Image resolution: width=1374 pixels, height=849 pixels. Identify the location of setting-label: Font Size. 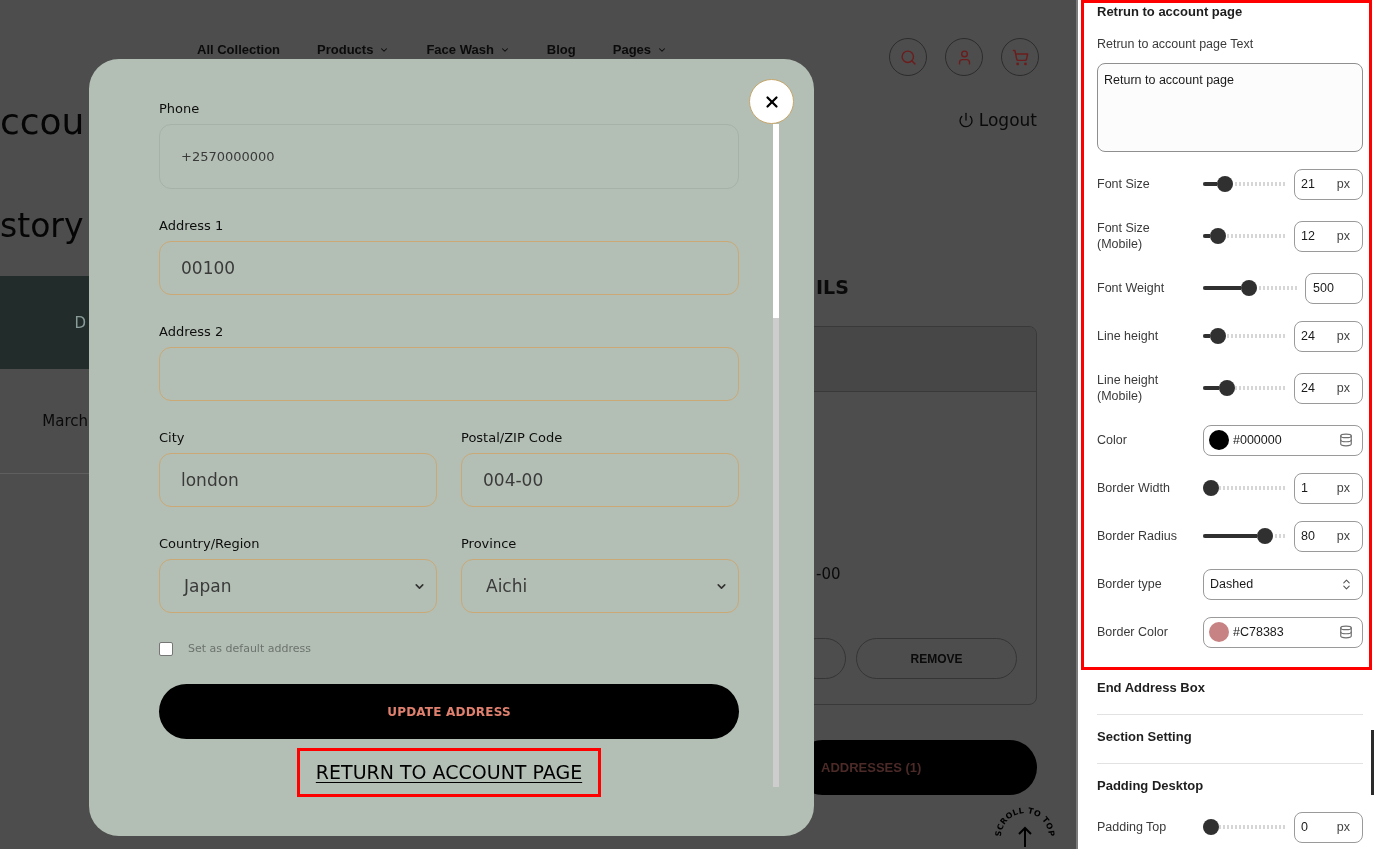
(1124, 184).